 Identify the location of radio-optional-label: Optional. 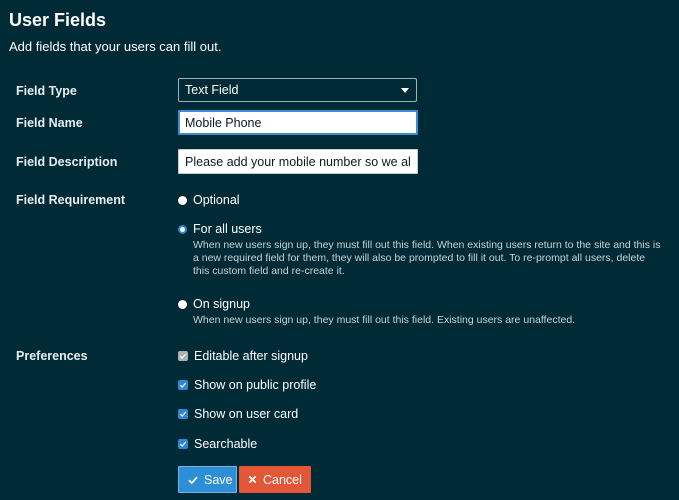
(216, 200).